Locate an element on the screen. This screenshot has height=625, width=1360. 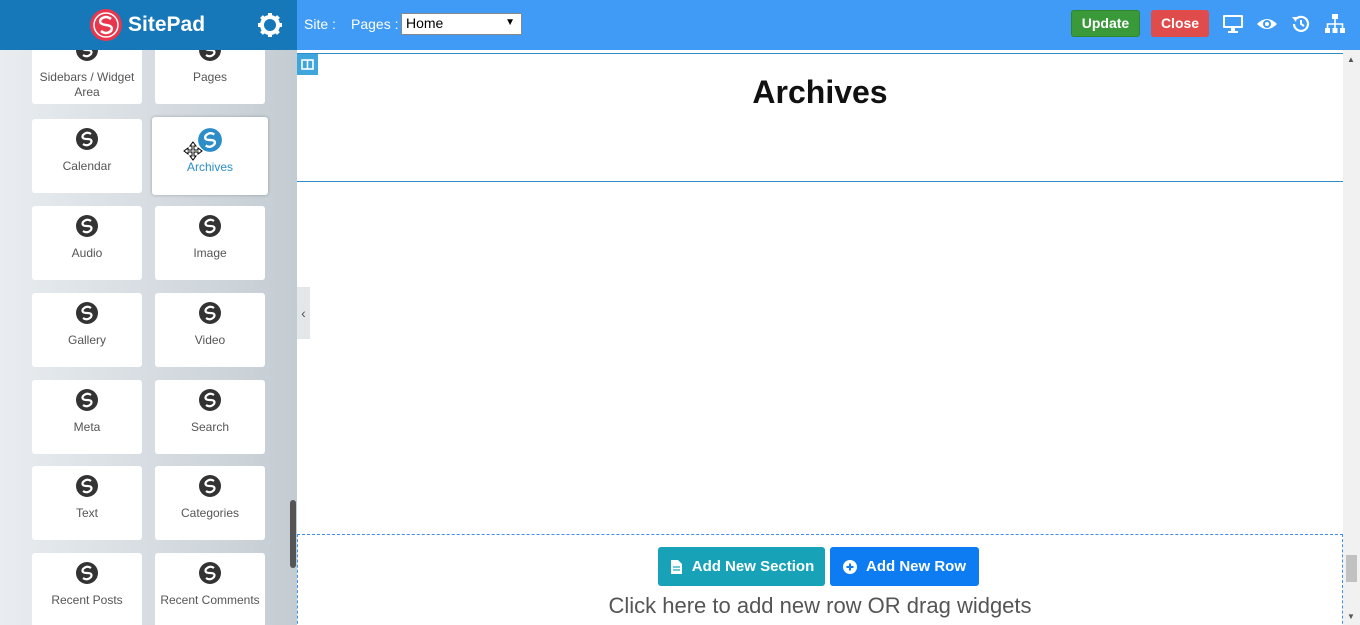
widget-label: Categories is located at coordinates (210, 513).